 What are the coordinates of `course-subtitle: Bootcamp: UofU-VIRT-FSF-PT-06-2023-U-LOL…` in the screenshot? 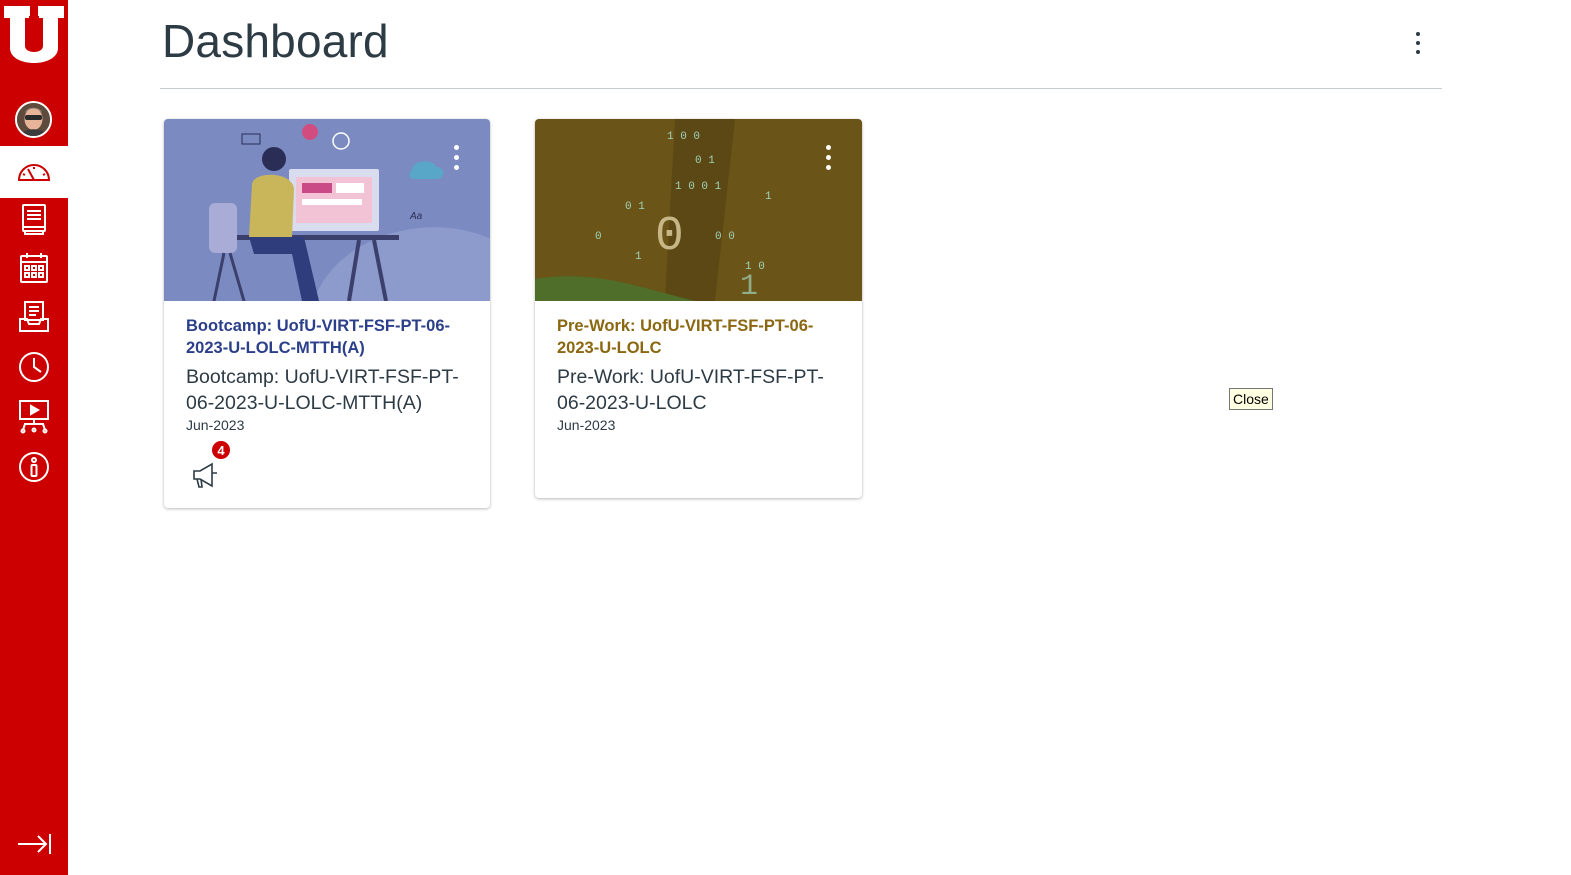 It's located at (322, 390).